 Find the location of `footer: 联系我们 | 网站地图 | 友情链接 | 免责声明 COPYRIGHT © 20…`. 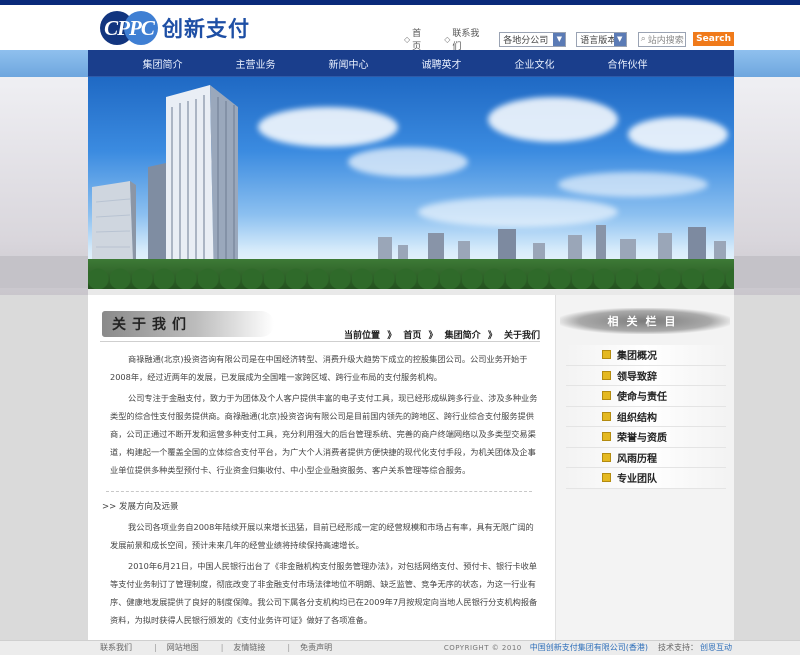

footer: 联系我们 | 网站地图 | 友情链接 | 免责声明 COPYRIGHT © 20… is located at coordinates (416, 647).